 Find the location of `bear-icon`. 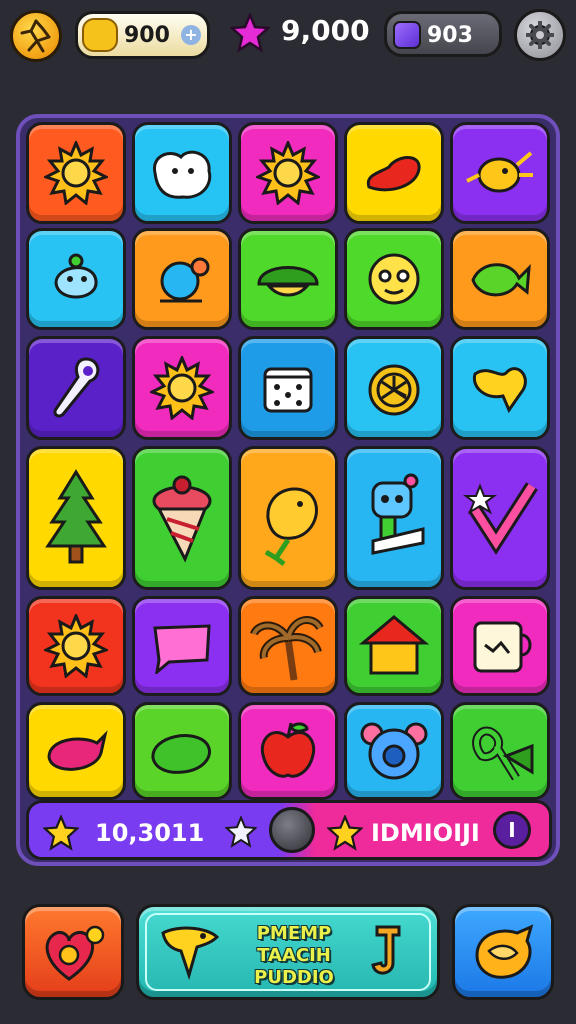

bear-icon is located at coordinates (394, 751).